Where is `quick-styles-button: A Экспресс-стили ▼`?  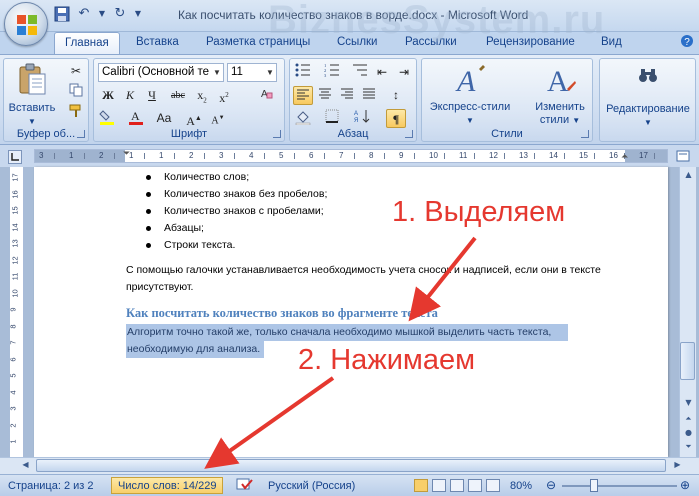 quick-styles-button: A Экспресс-стили ▼ is located at coordinates (470, 95).